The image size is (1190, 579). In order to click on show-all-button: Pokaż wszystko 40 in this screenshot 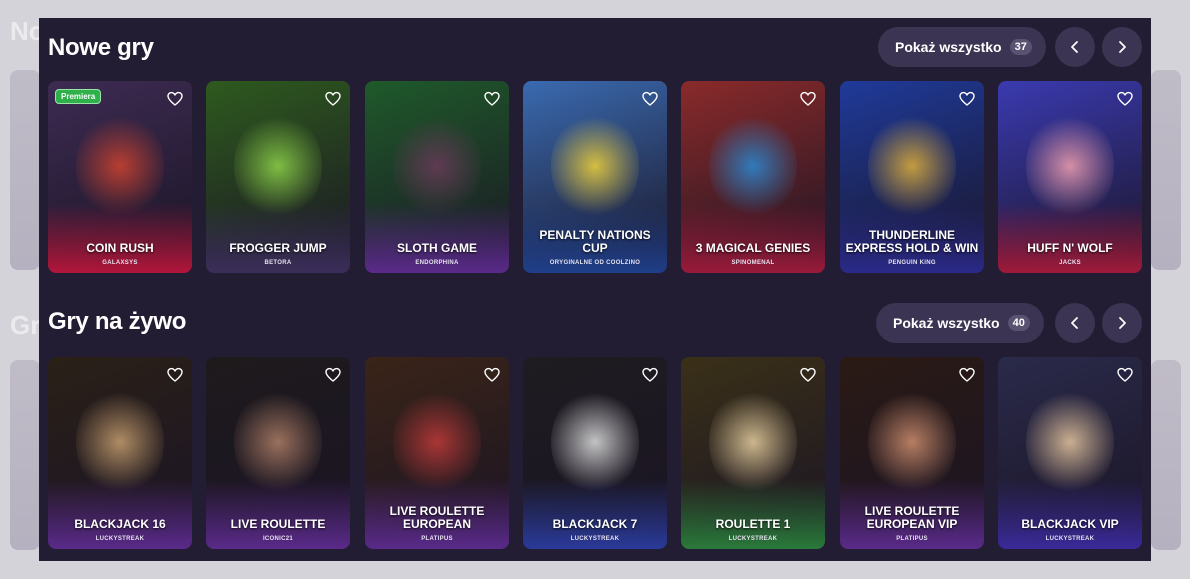, I will do `click(960, 323)`.